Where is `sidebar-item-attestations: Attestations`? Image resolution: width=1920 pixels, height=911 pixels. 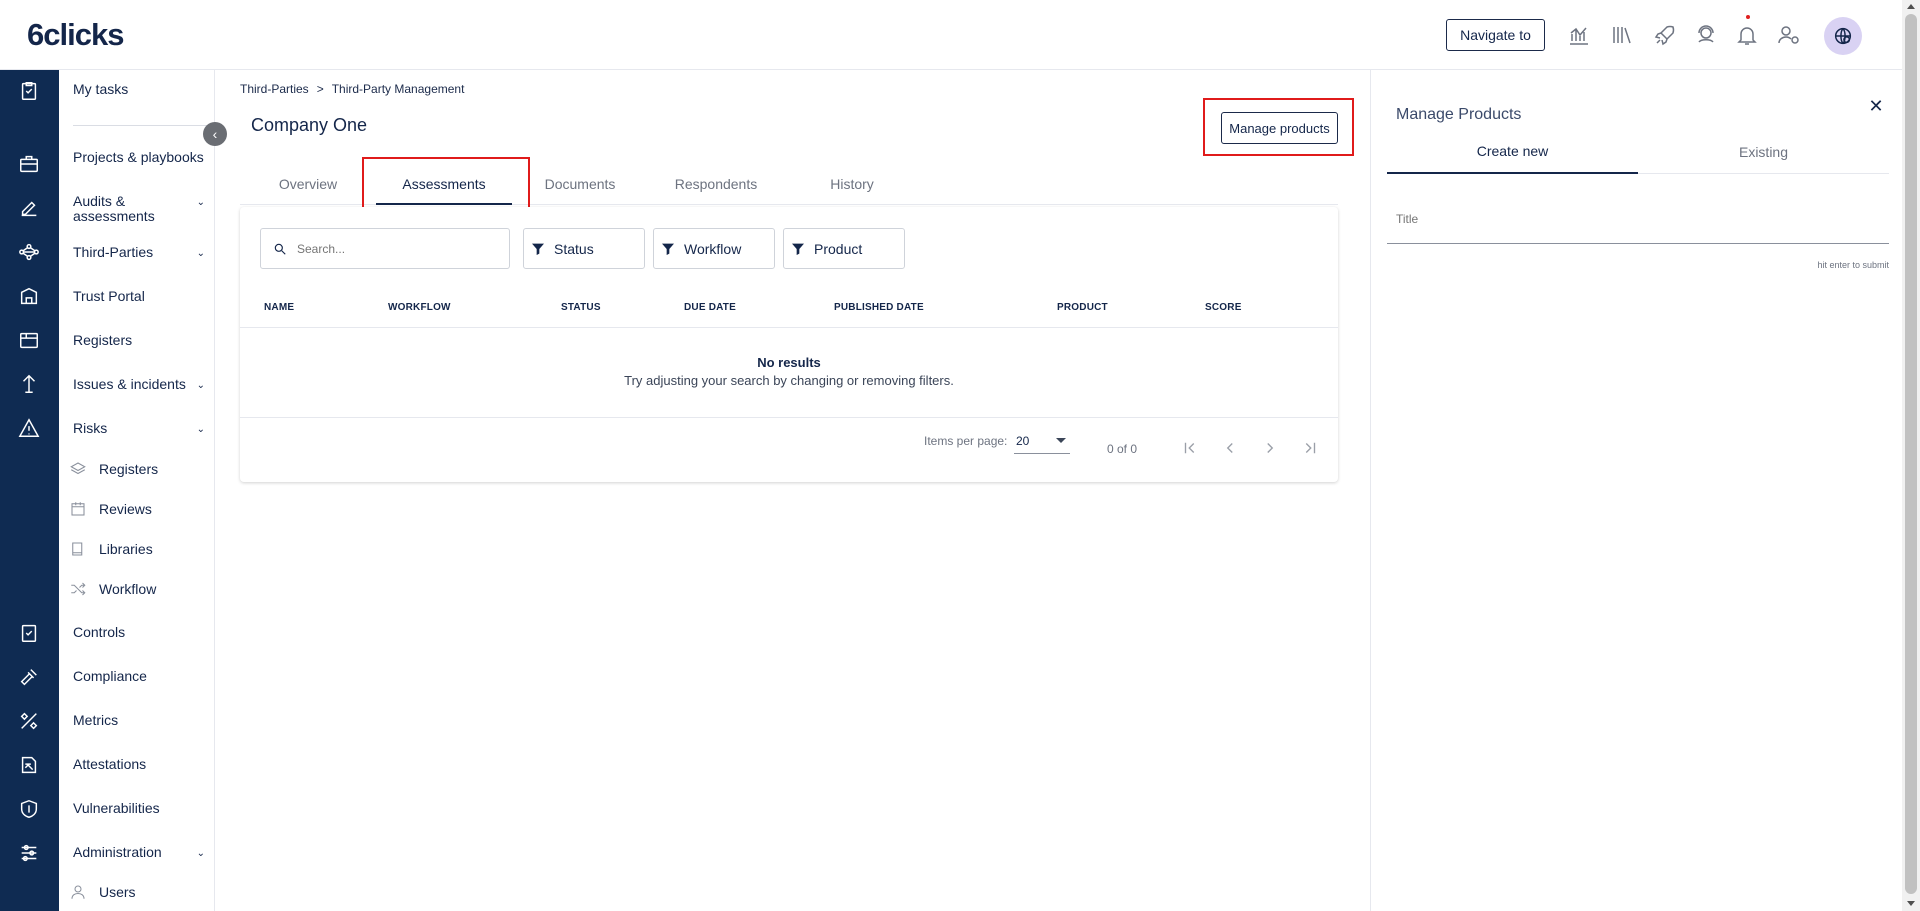
sidebar-item-attestations: Attestations is located at coordinates (139, 764).